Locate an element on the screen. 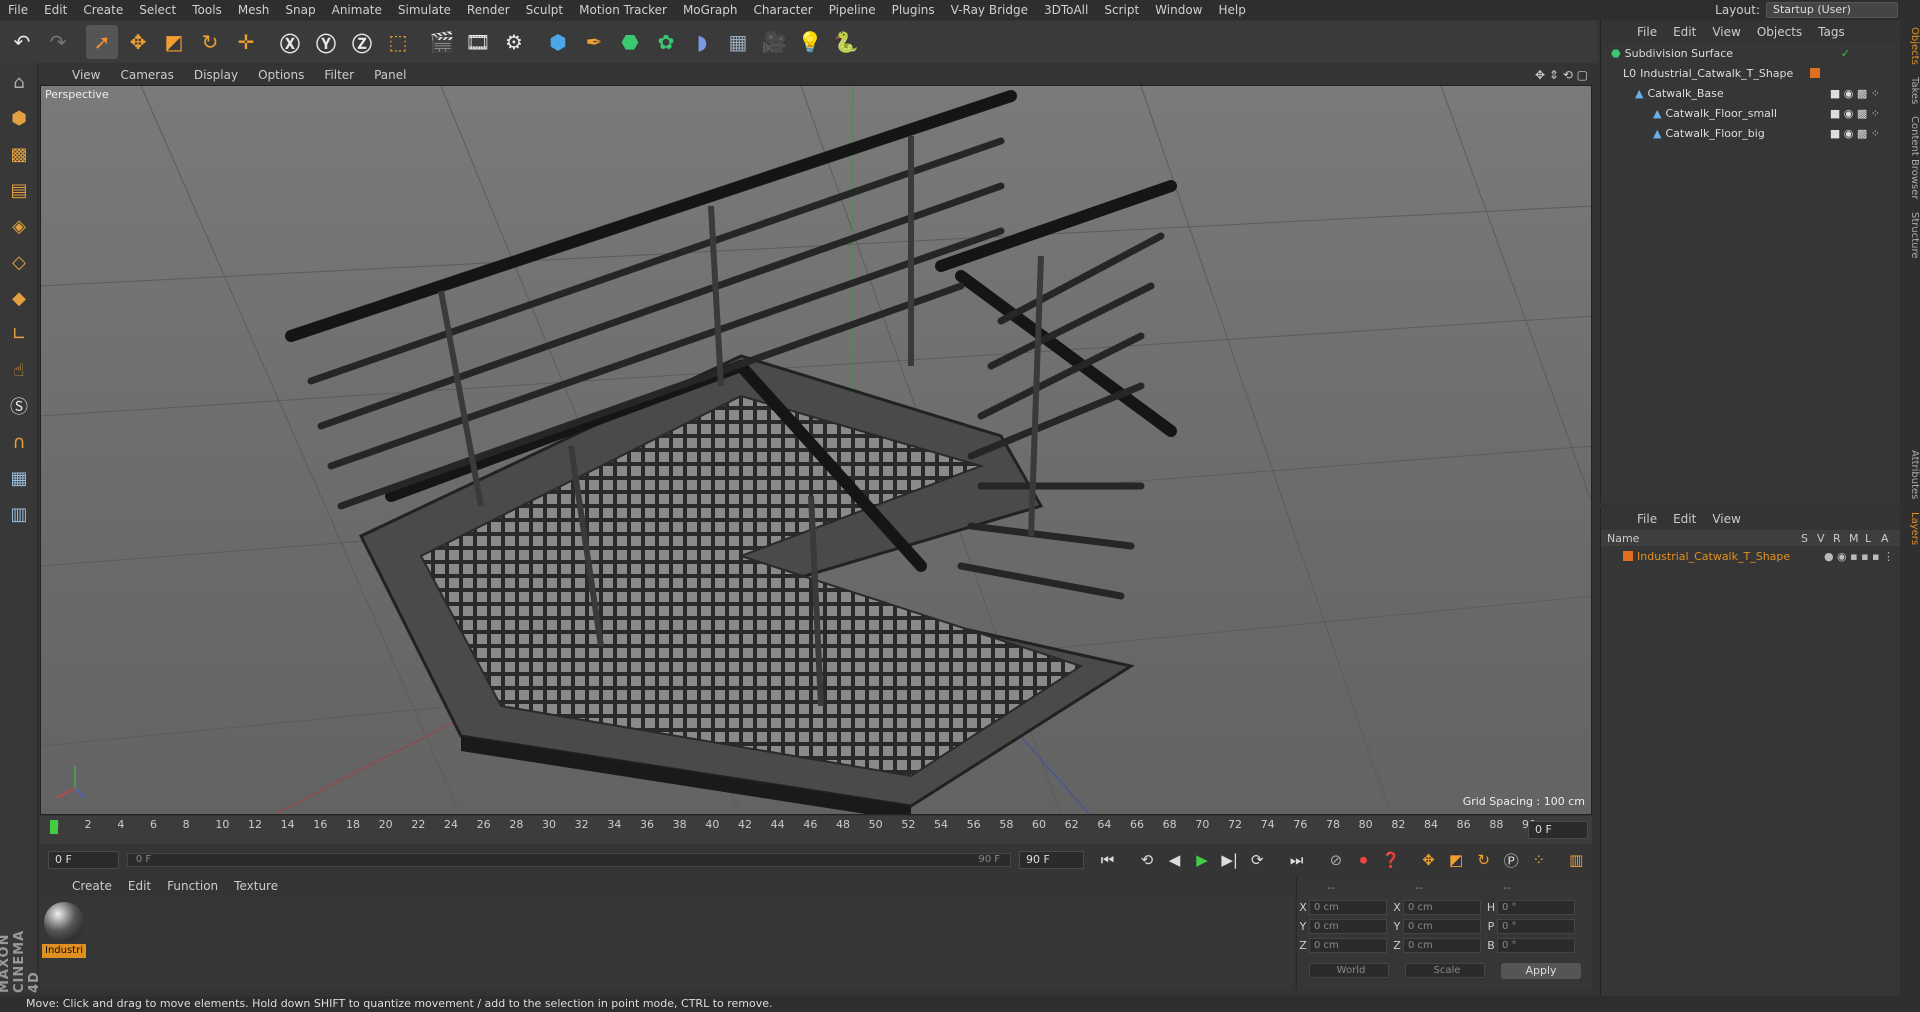 This screenshot has width=1920, height=1012. menu-tools: Tools is located at coordinates (207, 10).